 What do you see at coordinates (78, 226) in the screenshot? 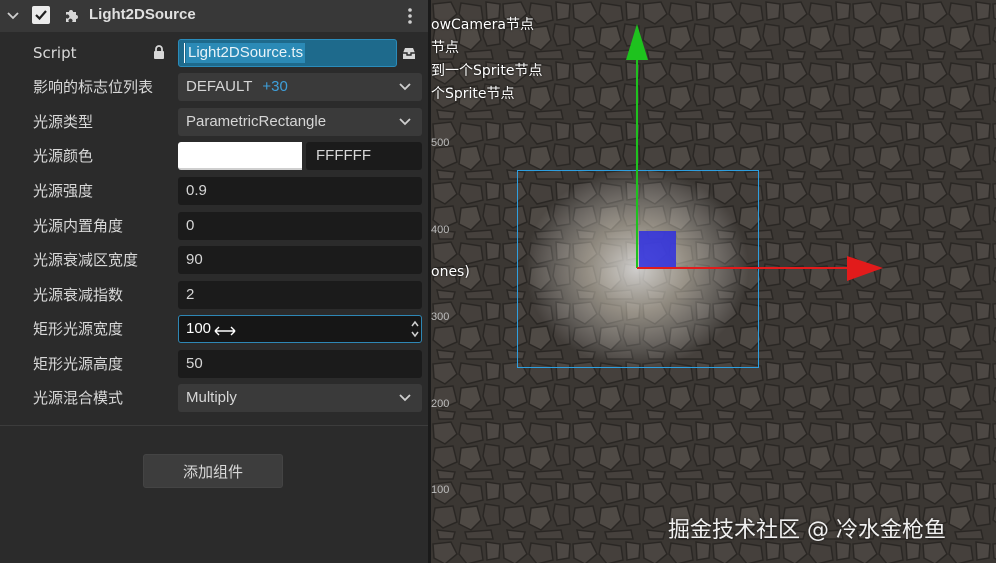
I see `inner-angle-label: 光源内置角度` at bounding box center [78, 226].